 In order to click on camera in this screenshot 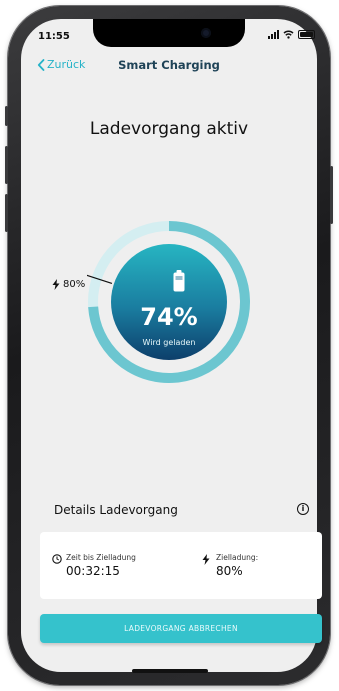, I will do `click(206, 33)`.